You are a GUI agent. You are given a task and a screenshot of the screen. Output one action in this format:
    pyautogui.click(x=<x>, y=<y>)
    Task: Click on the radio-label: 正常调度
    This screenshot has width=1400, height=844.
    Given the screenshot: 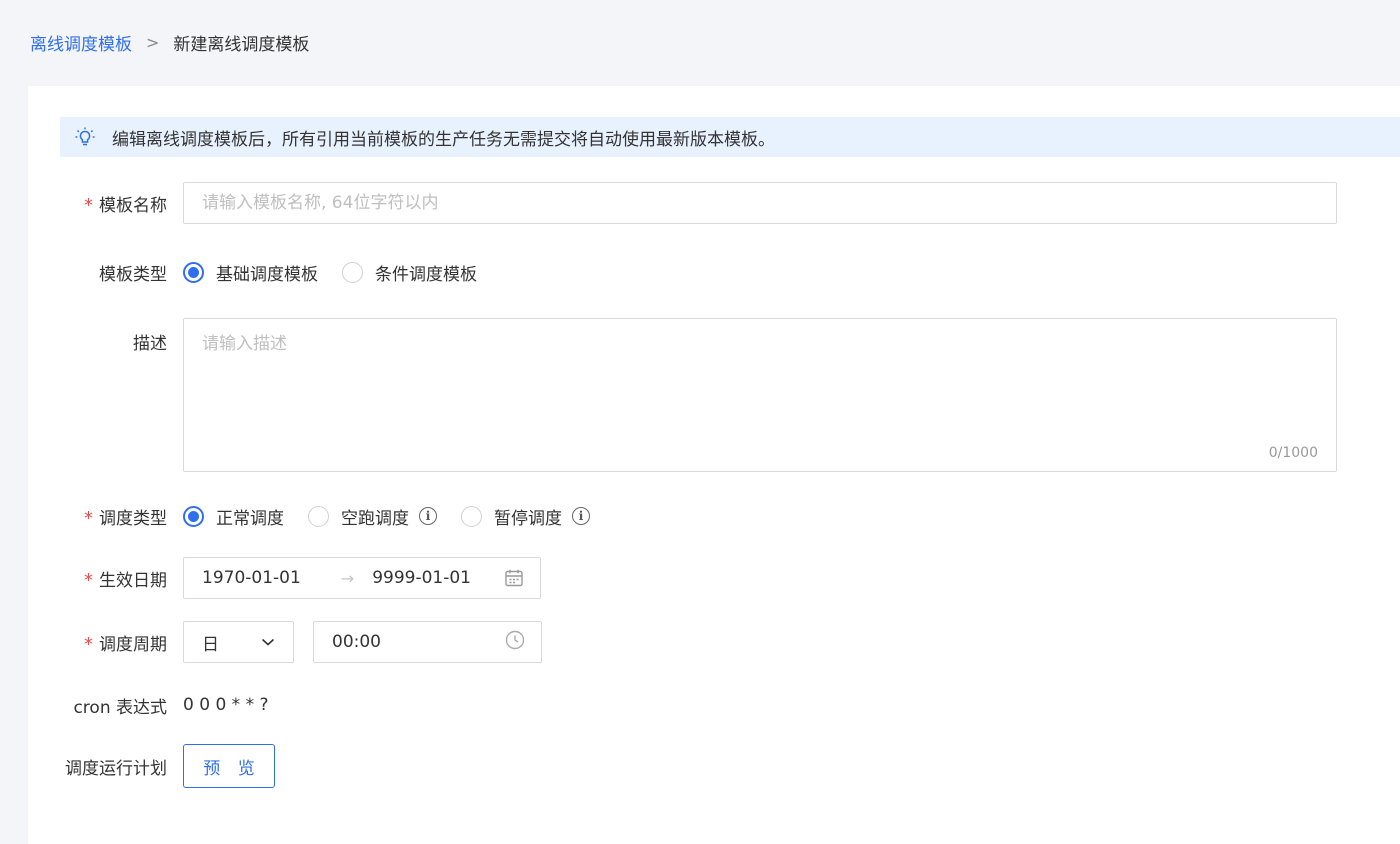 What is the action you would take?
    pyautogui.click(x=250, y=518)
    